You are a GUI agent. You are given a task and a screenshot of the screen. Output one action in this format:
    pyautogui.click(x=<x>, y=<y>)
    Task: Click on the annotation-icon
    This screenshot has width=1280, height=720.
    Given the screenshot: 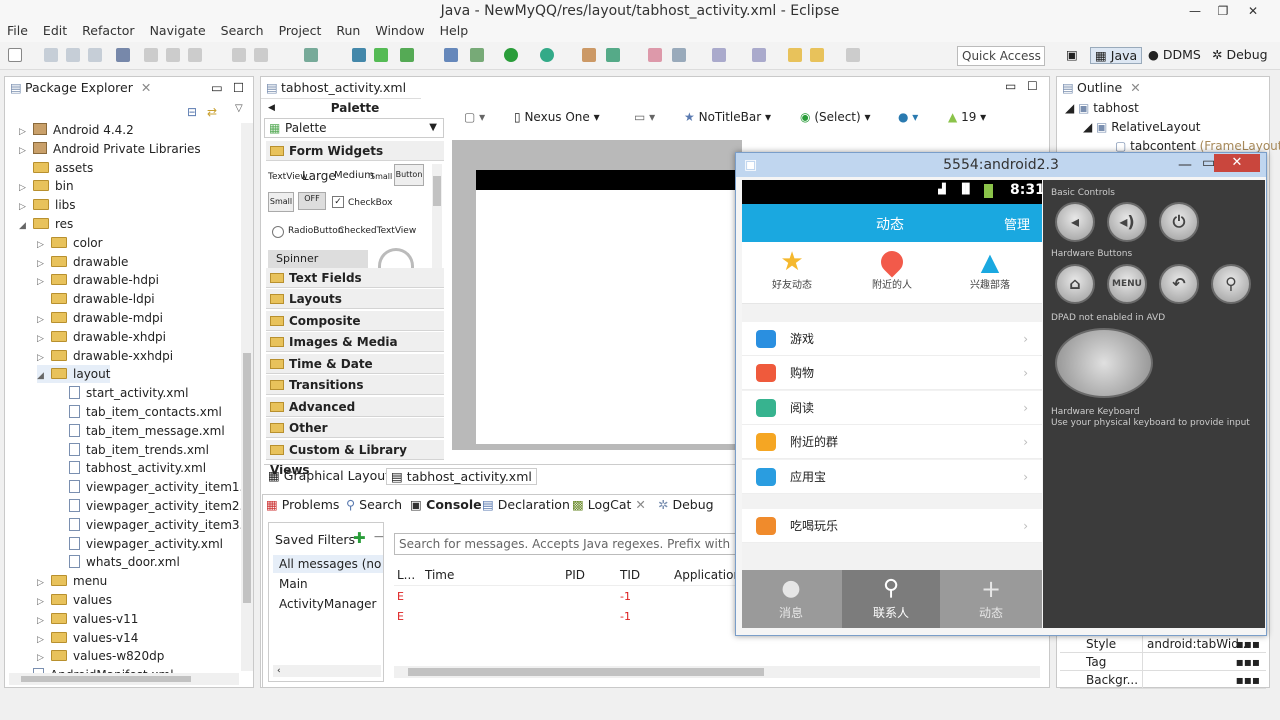 What is the action you would take?
    pyautogui.click(x=719, y=55)
    